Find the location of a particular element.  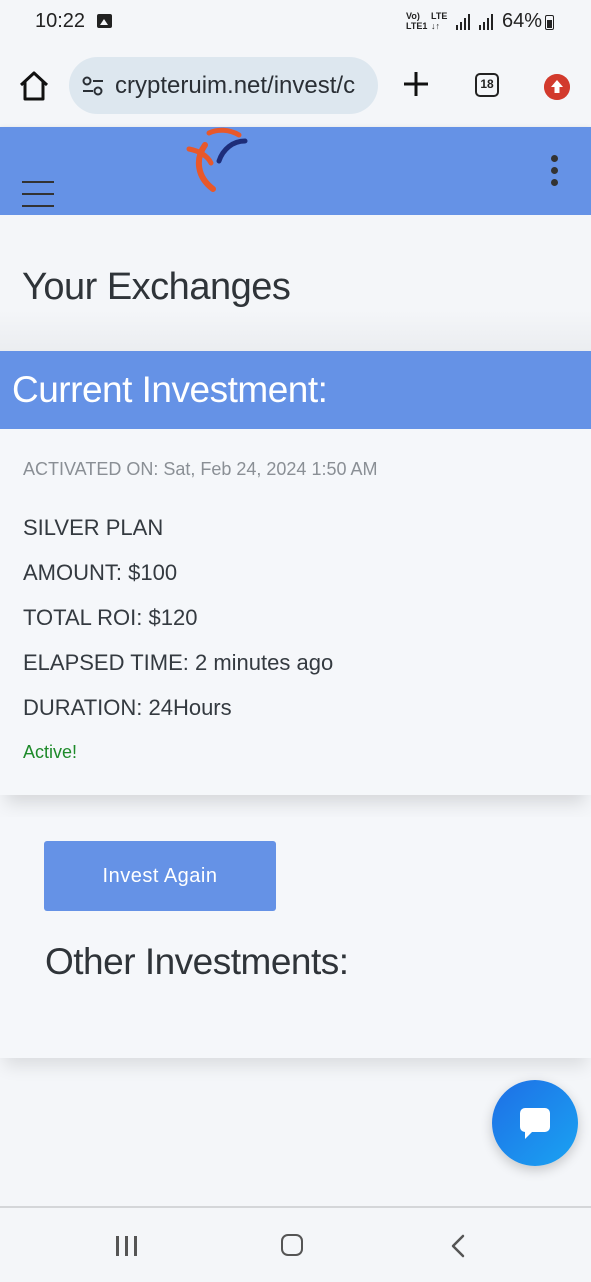

site-header is located at coordinates (295, 171).